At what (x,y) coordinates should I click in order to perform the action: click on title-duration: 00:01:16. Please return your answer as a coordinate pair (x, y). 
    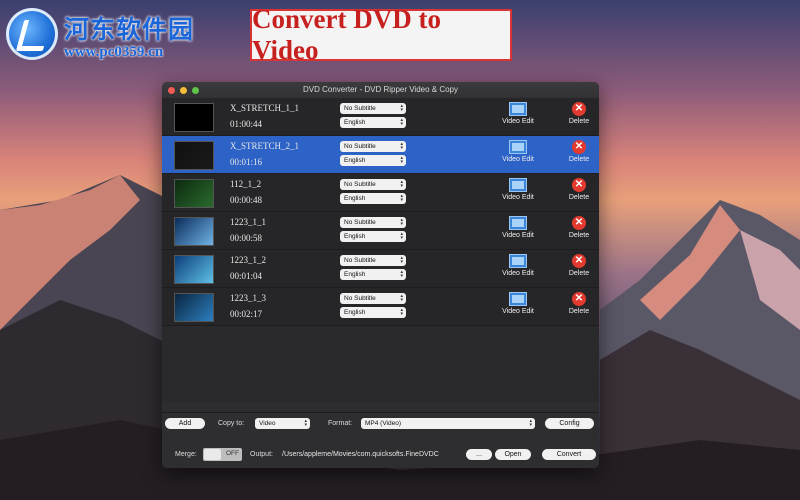
    Looking at the image, I should click on (246, 162).